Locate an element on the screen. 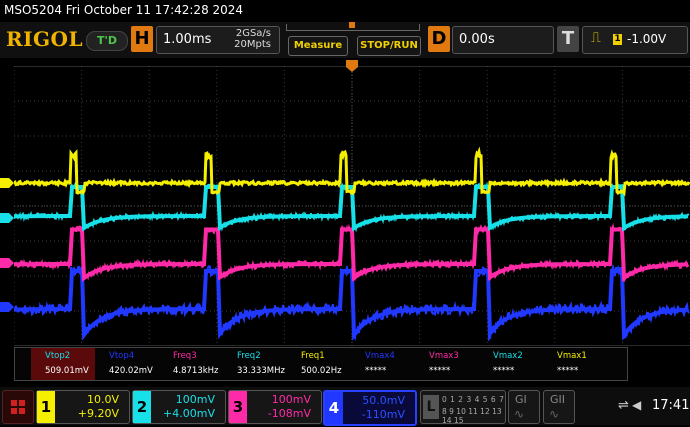 This screenshot has width=690, height=427. measurement-item: Vtop4 420.02mV is located at coordinates (127, 364).